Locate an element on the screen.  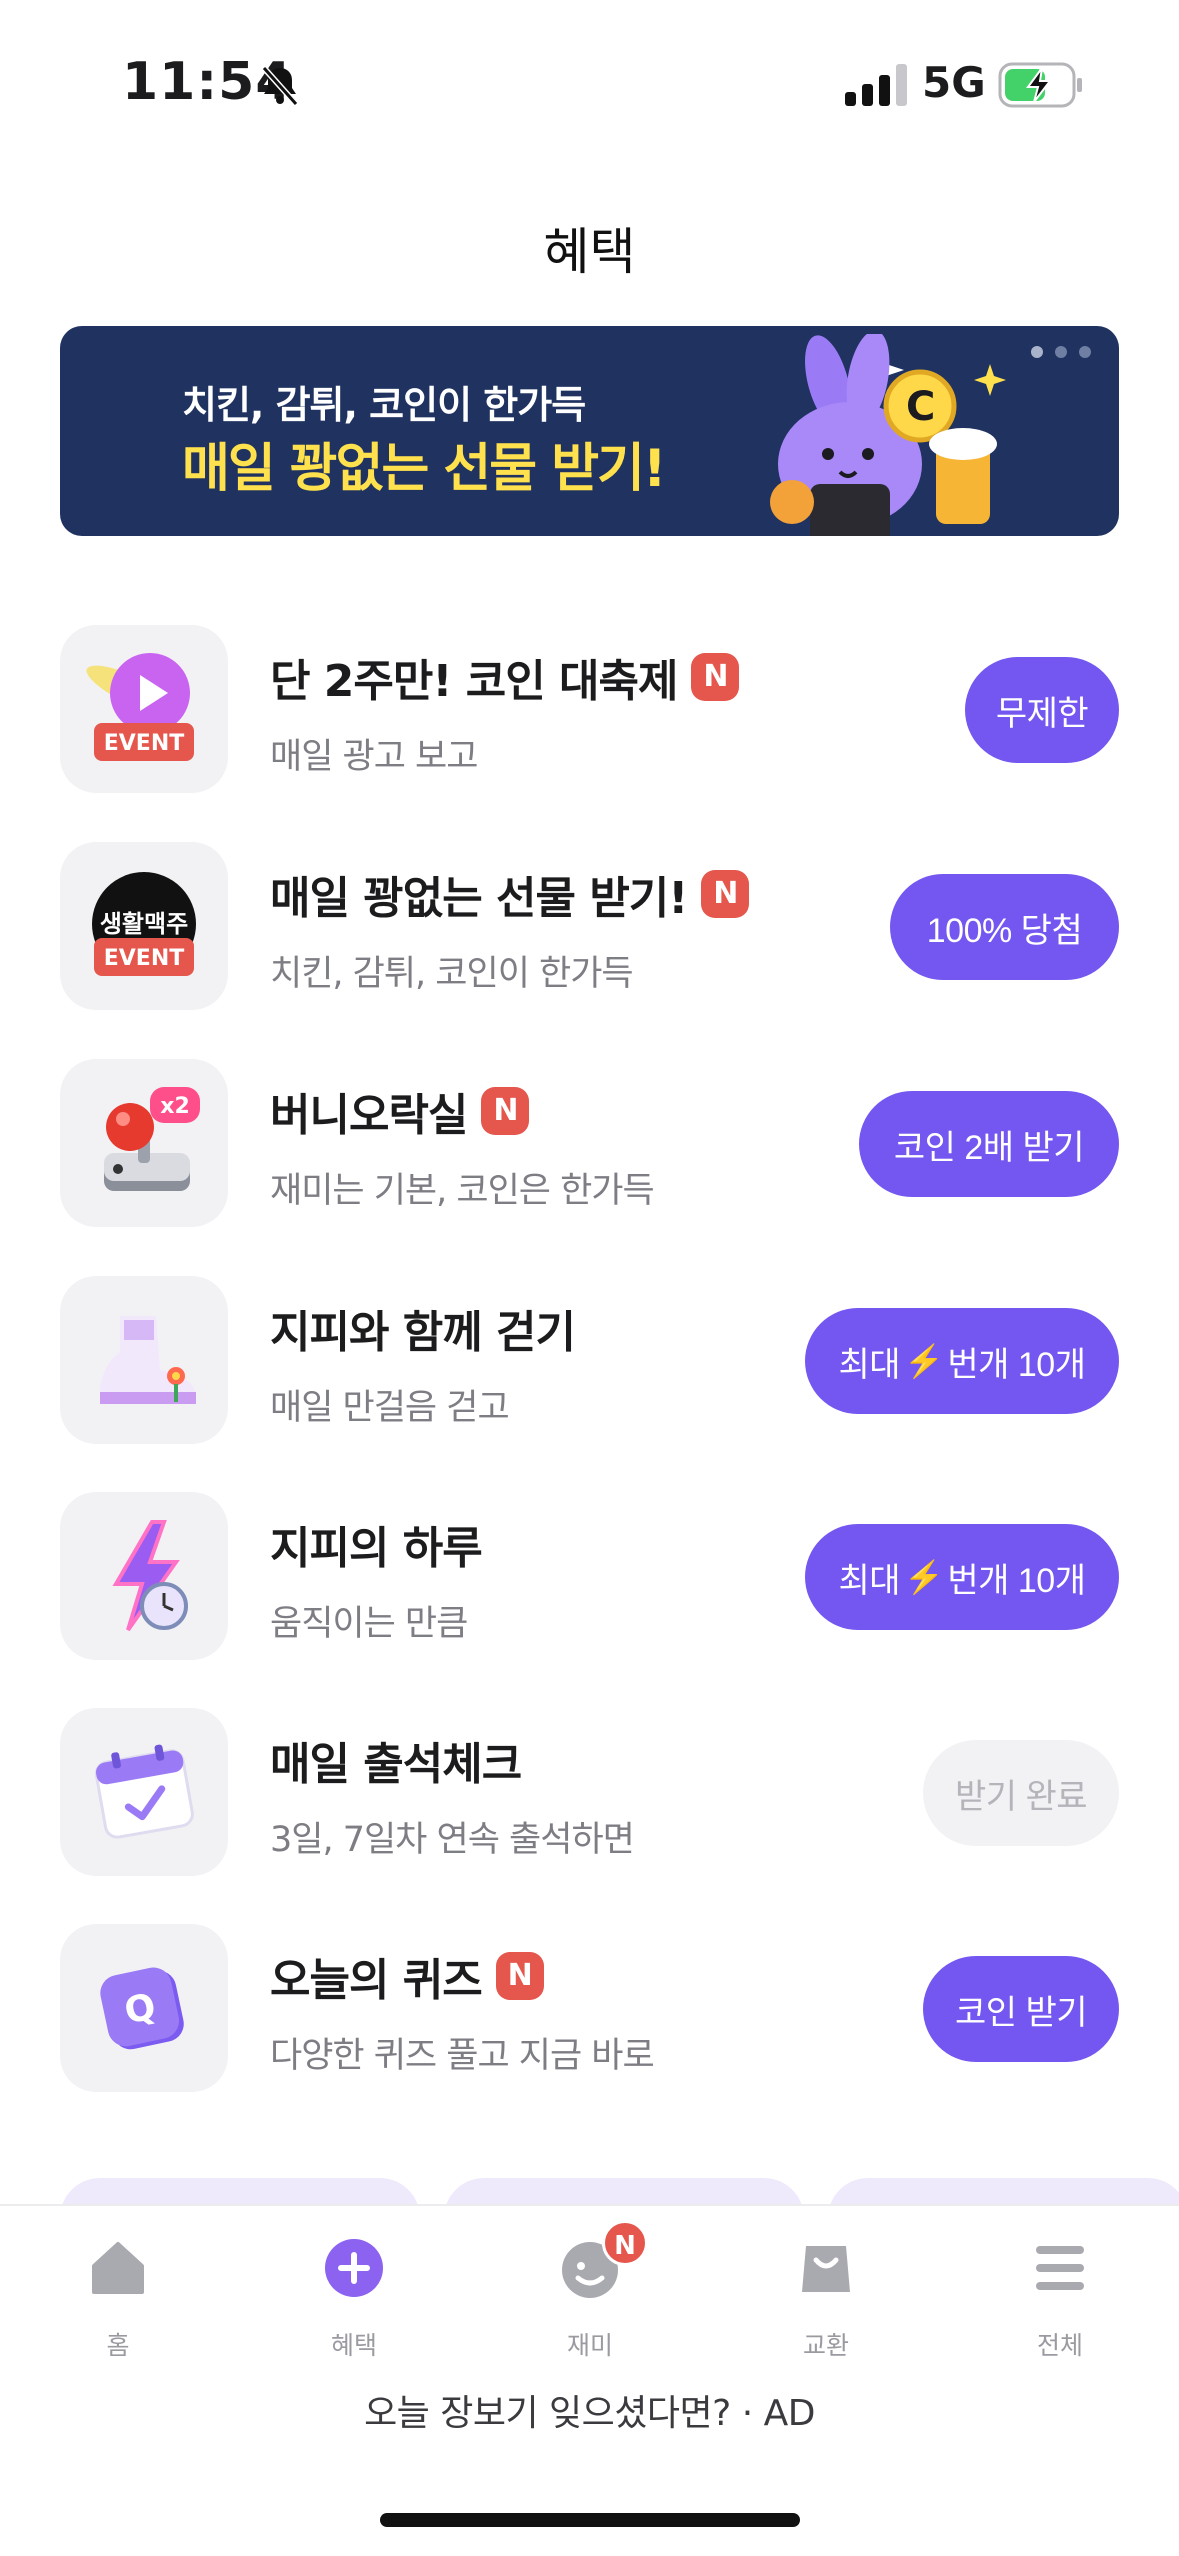
home-icon is located at coordinates (118, 2268).